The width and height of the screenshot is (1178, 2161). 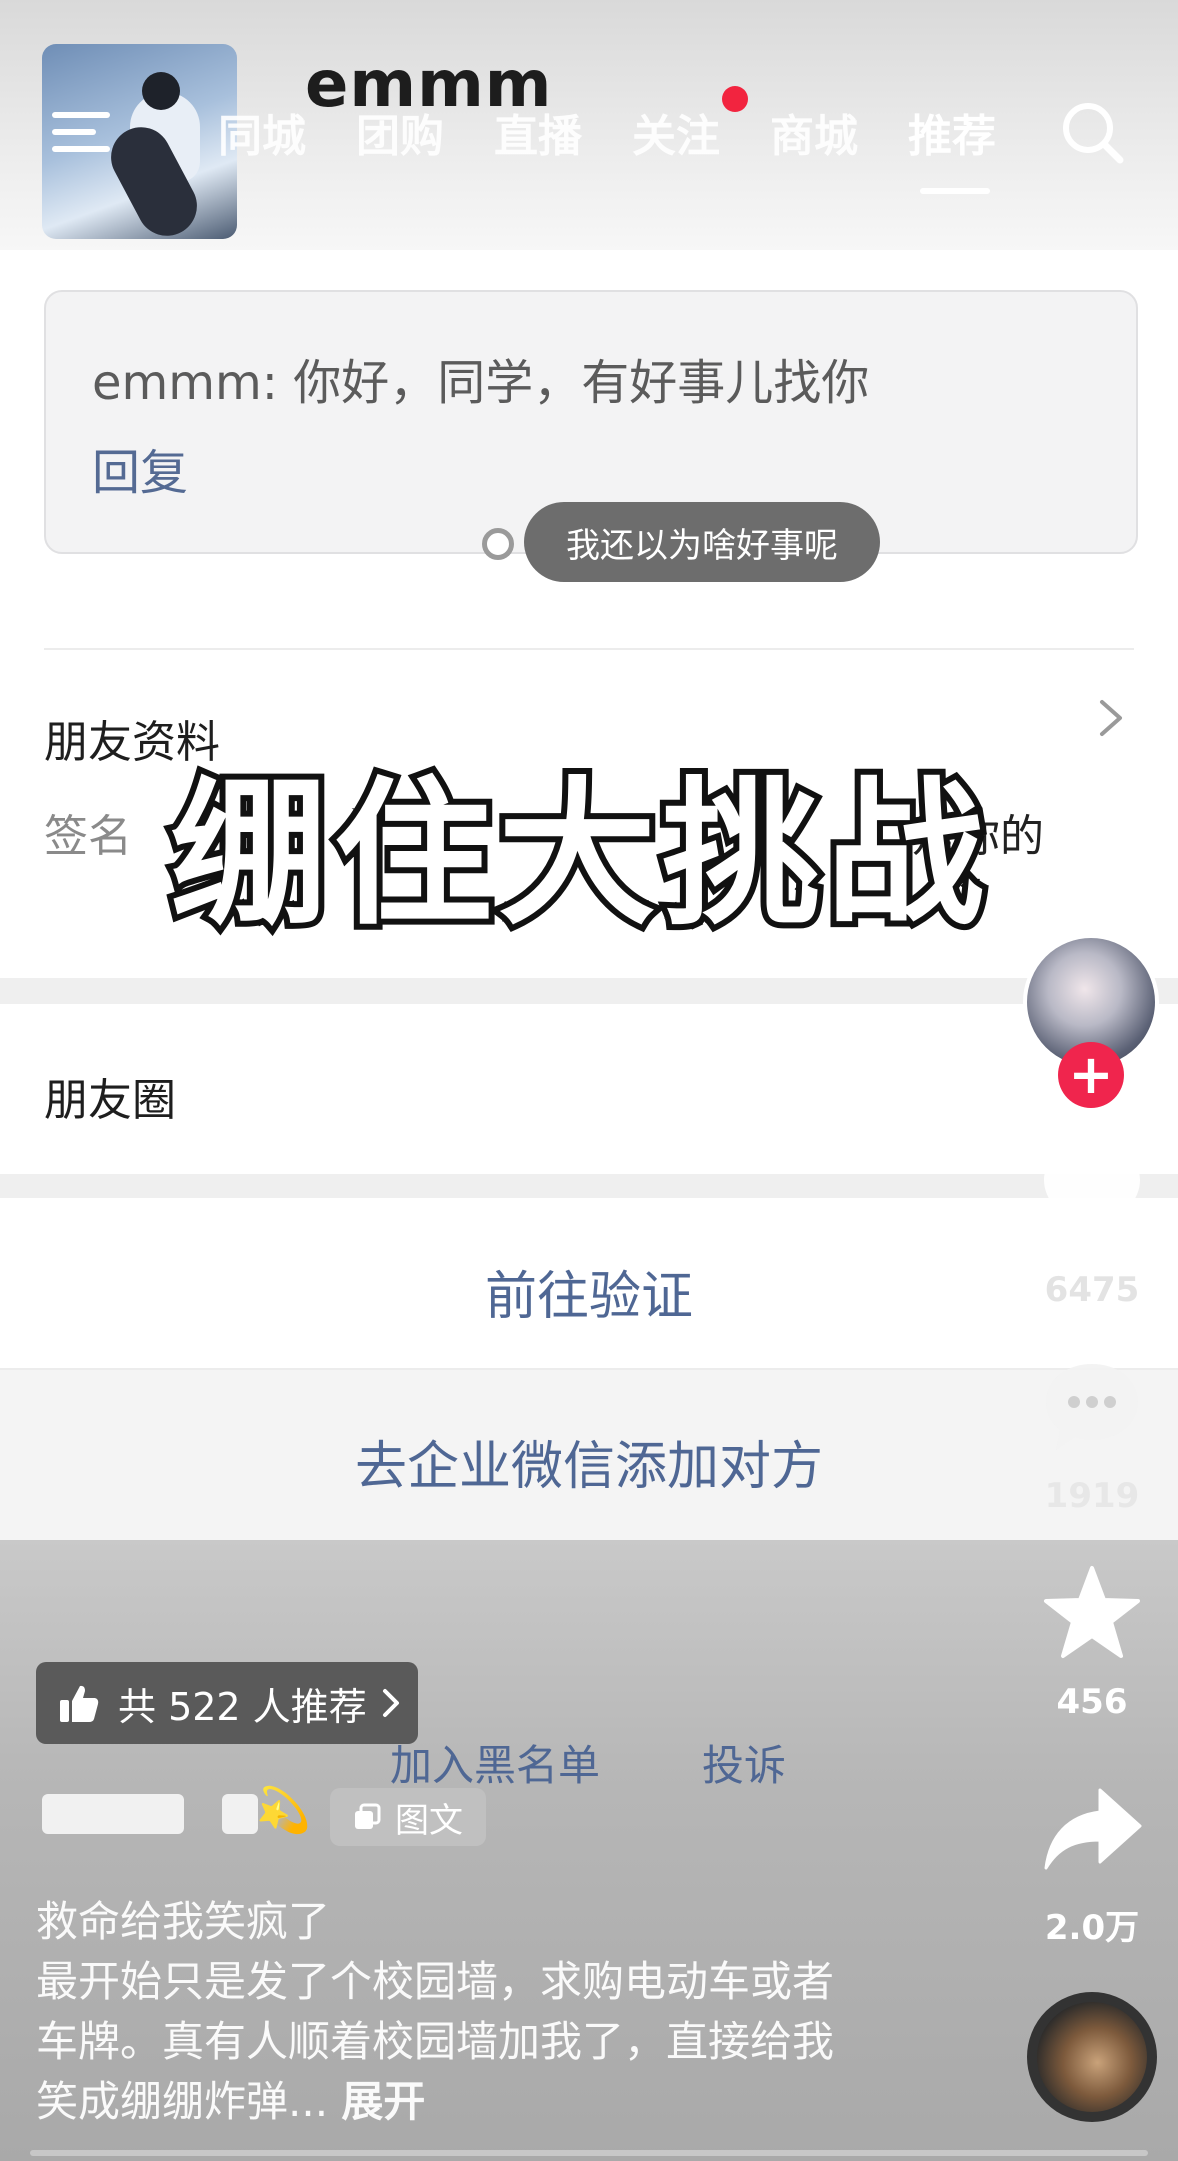 I want to click on recommend-count: 共 522 人推荐, so click(x=242, y=1706).